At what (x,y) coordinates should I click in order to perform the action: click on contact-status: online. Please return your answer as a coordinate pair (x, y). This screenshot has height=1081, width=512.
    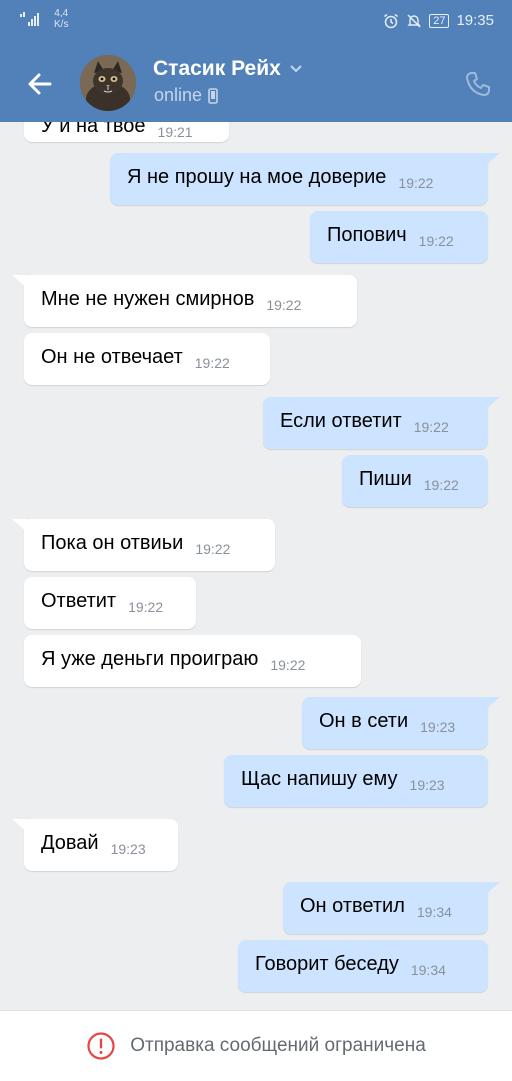
    Looking at the image, I should click on (186, 95).